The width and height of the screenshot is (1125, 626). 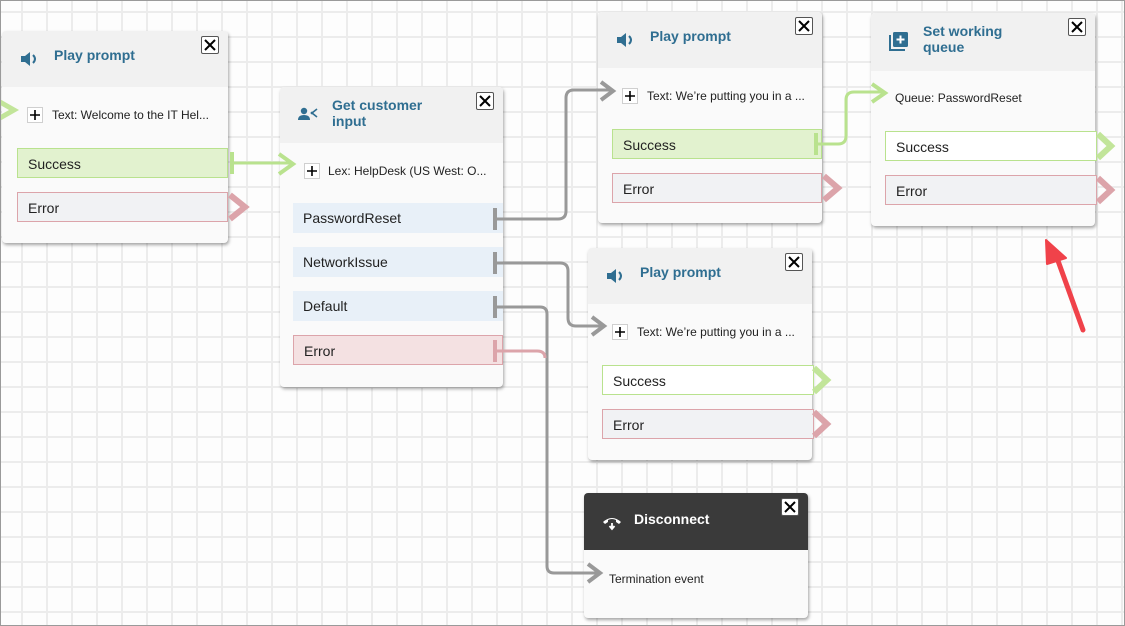 What do you see at coordinates (398, 262) in the screenshot?
I see `branch-networkissue: NetworkIssue` at bounding box center [398, 262].